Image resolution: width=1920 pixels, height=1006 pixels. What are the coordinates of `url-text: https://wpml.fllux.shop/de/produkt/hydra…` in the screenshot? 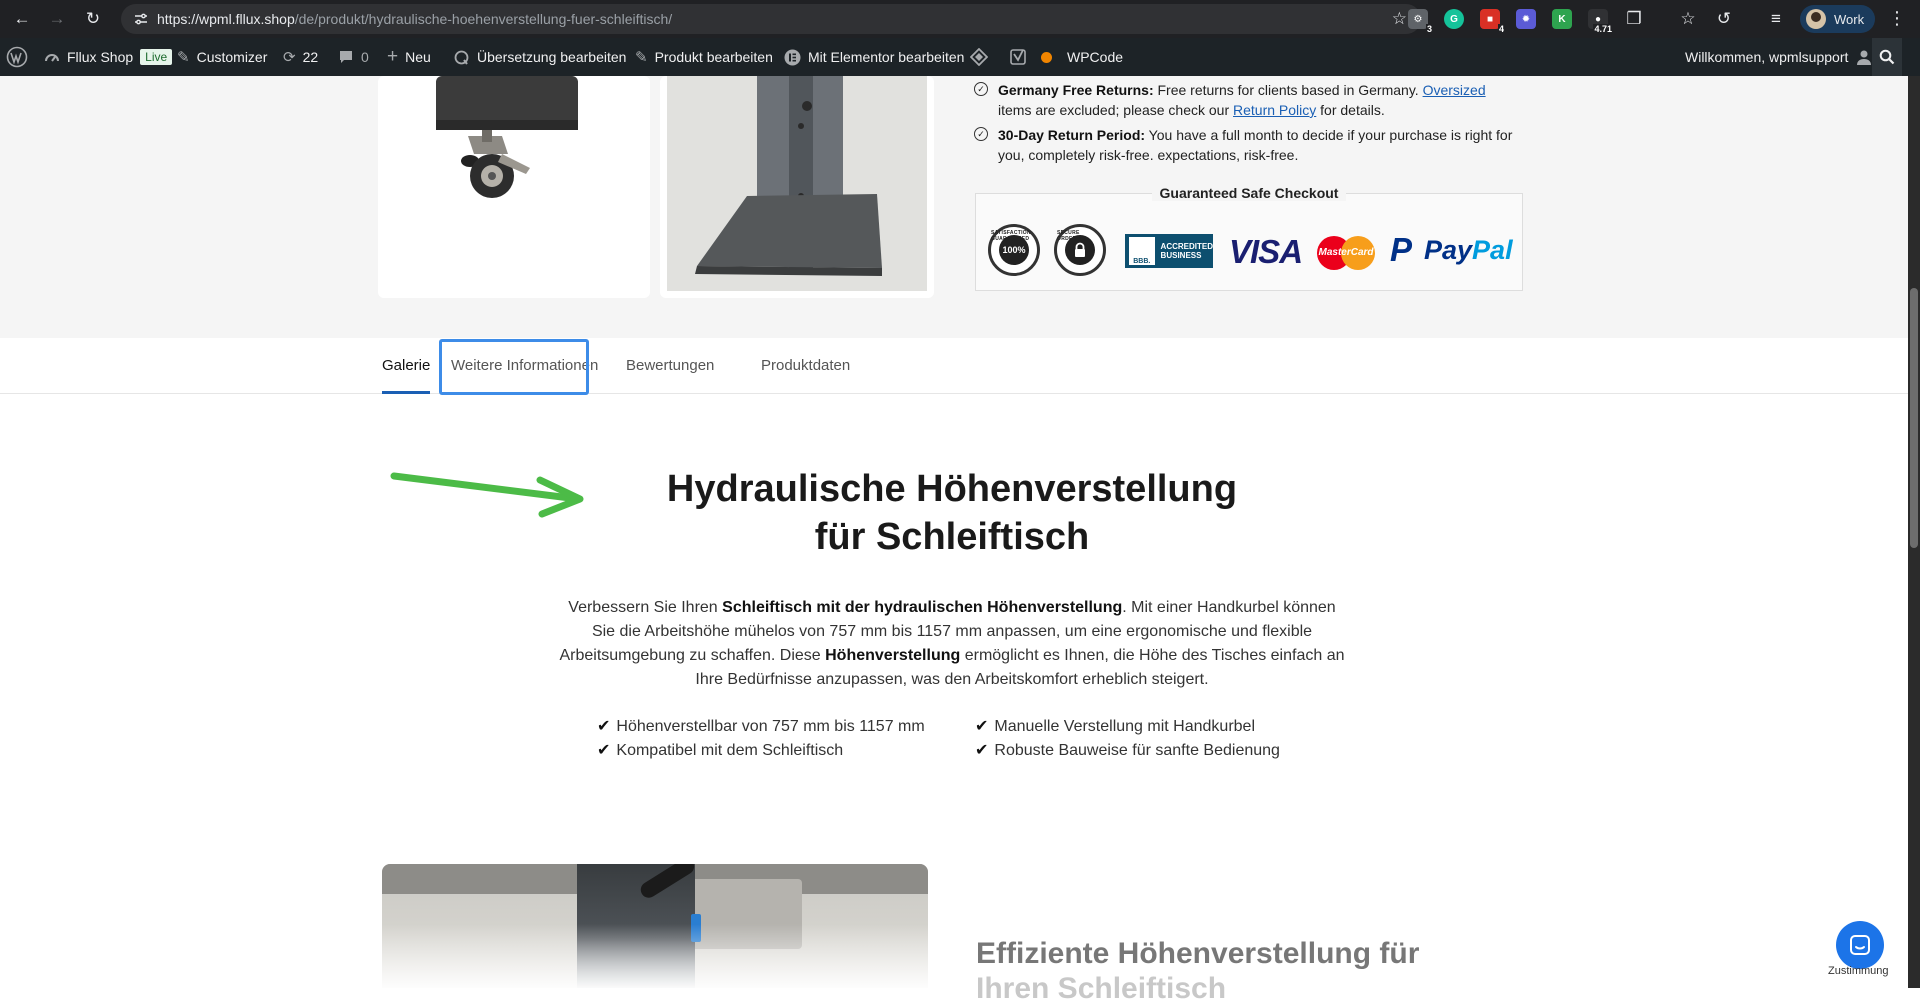 It's located at (414, 19).